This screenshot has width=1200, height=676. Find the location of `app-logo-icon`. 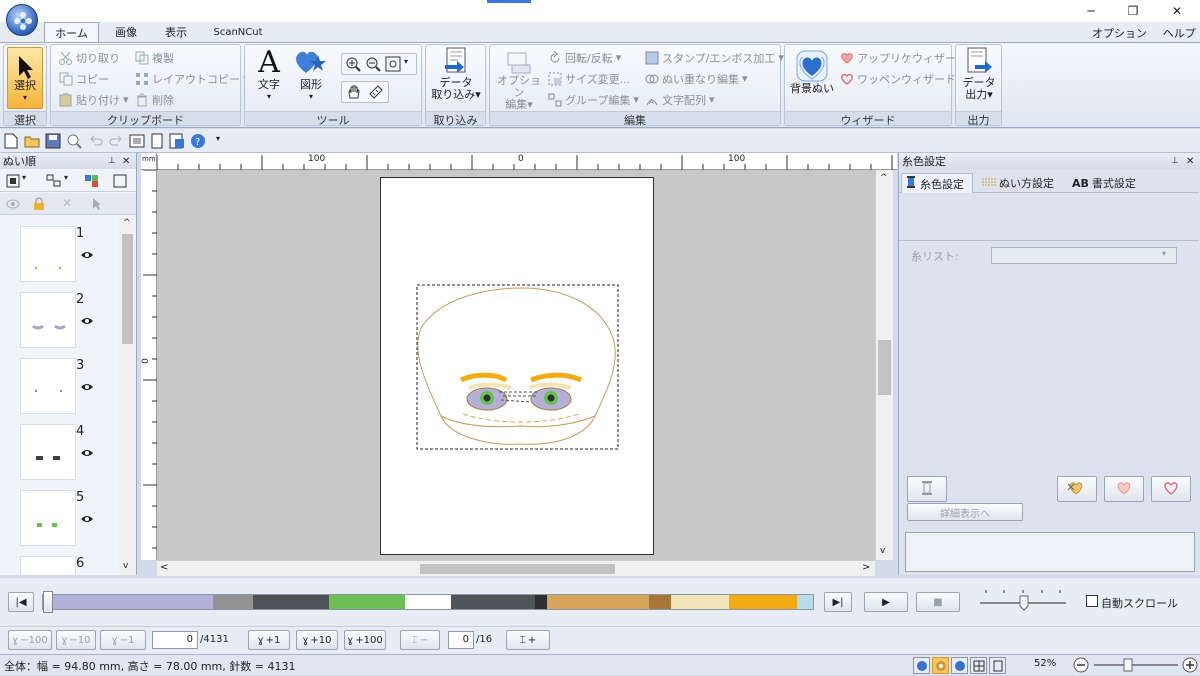

app-logo-icon is located at coordinates (22, 20).